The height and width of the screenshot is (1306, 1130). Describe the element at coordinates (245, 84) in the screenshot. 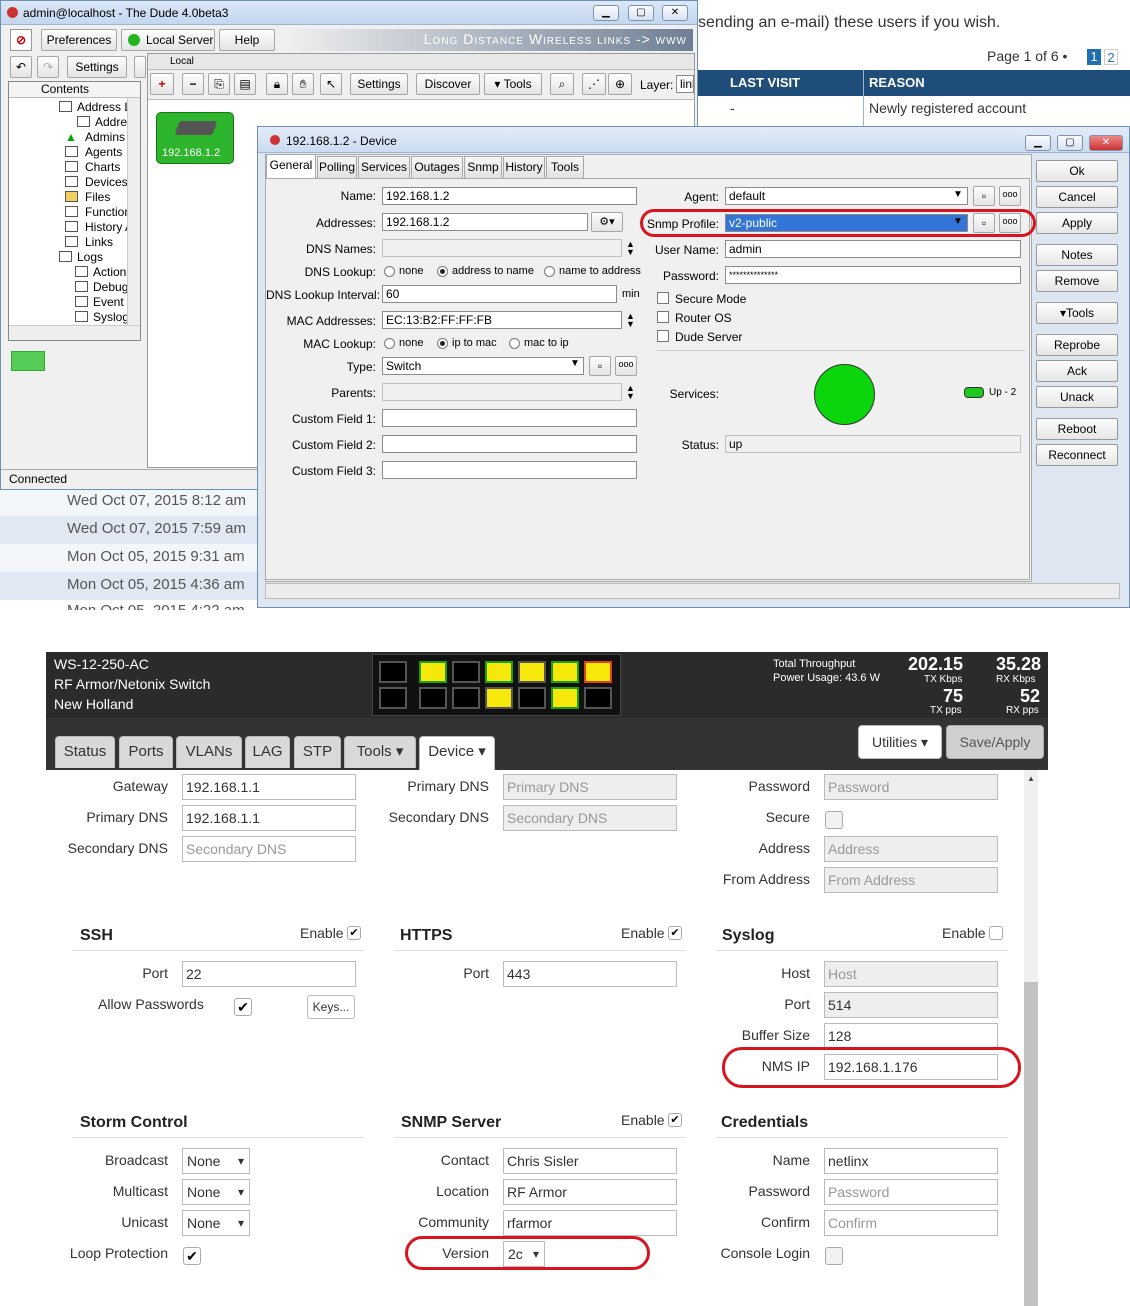

I see `paste-icon: ▤` at that location.